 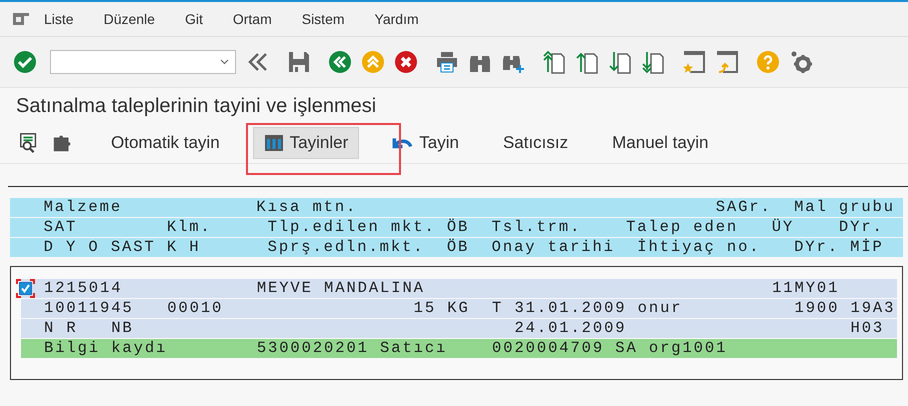 What do you see at coordinates (403, 143) in the screenshot?
I see `undo-icon` at bounding box center [403, 143].